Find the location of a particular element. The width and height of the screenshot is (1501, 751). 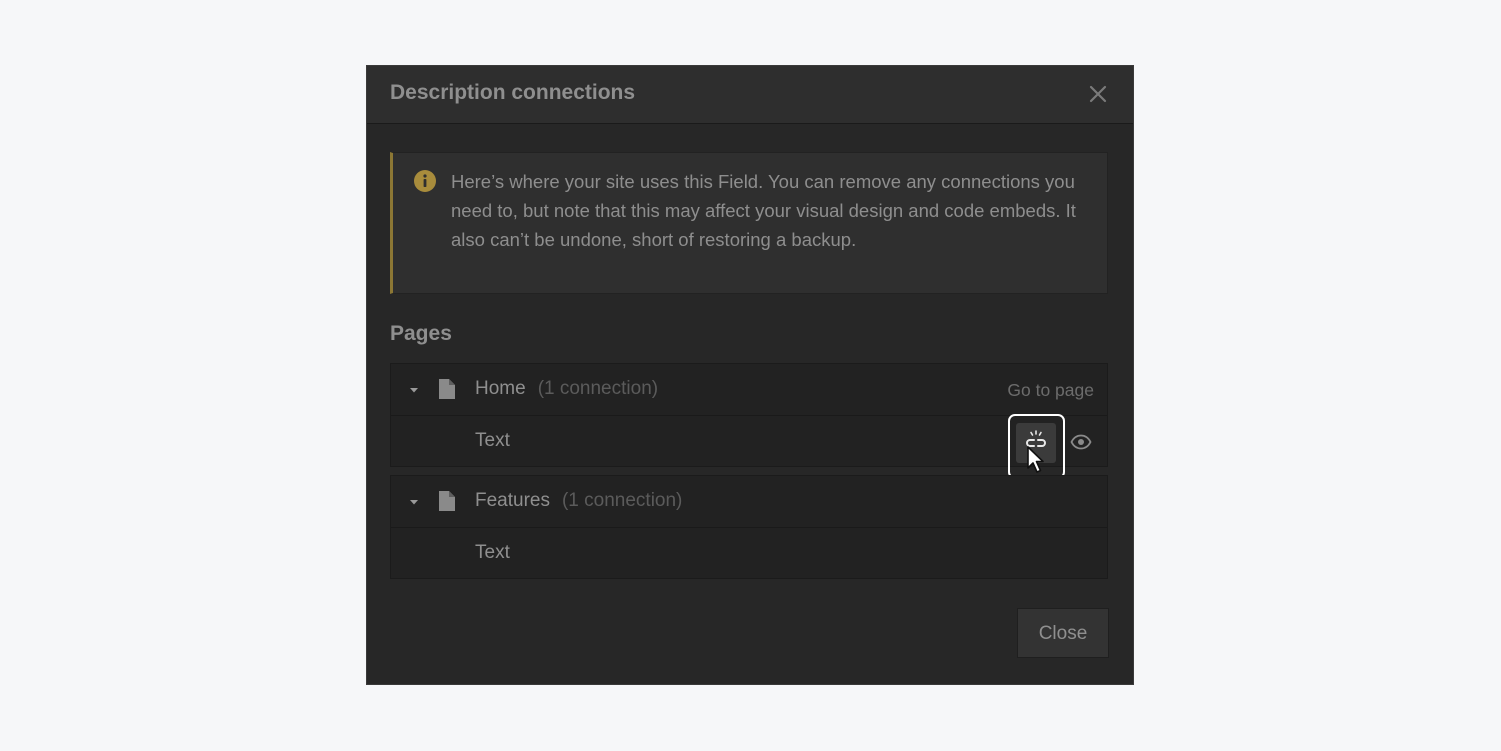

page-name: Features (1 connection) is located at coordinates (578, 501).